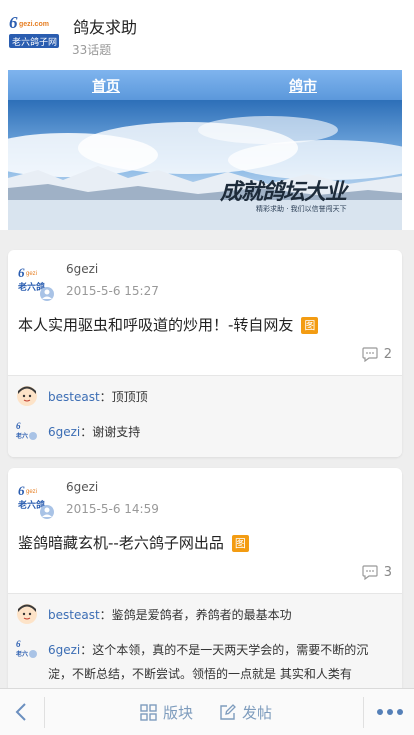 The image size is (414, 735). I want to click on reply-item: besteast：鉴鸽是爱鸽者，养鸽者的最基本功, so click(204, 616).